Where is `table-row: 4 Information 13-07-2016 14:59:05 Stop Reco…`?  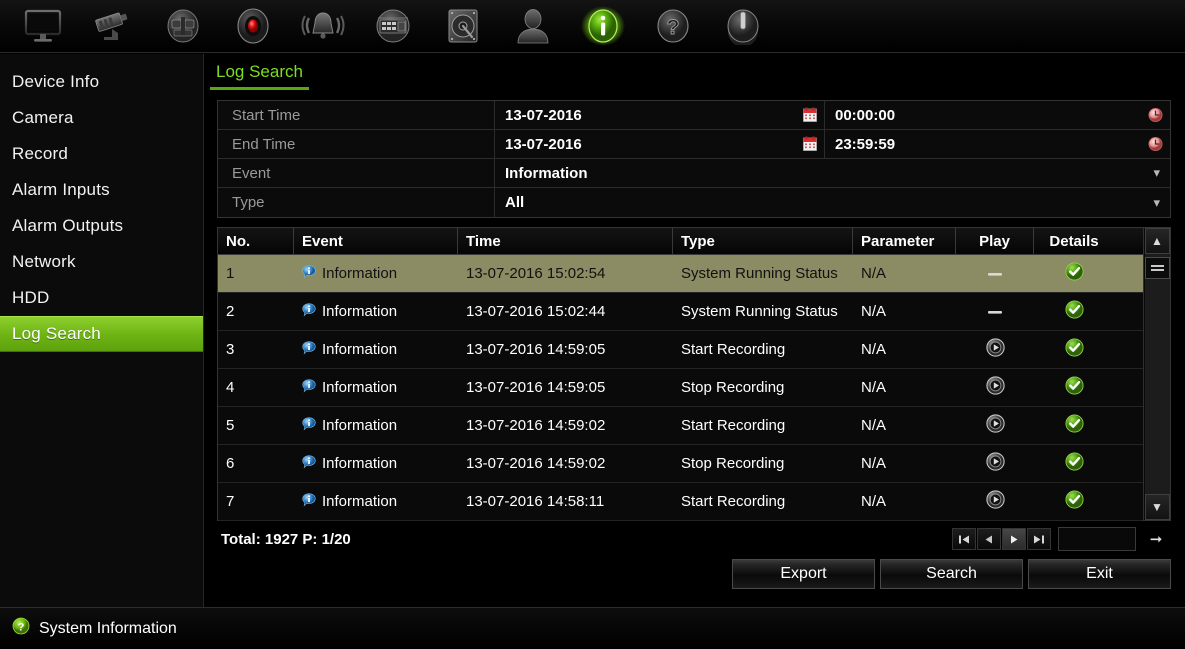
table-row: 4 Information 13-07-2016 14:59:05 Stop Reco… is located at coordinates (680, 388).